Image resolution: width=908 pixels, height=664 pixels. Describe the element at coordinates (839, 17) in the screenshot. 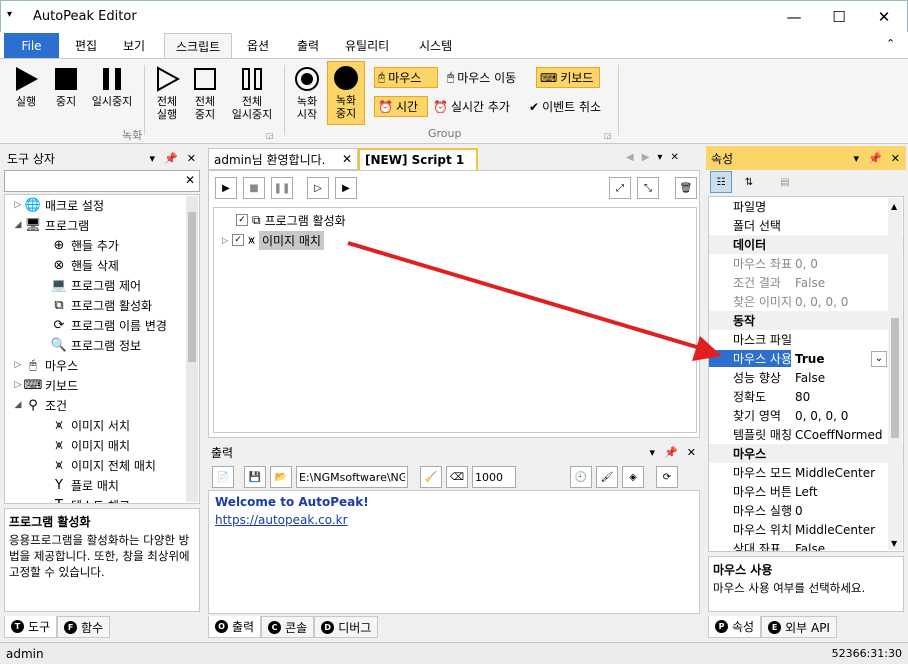

I see `maximize-button: ☐` at that location.